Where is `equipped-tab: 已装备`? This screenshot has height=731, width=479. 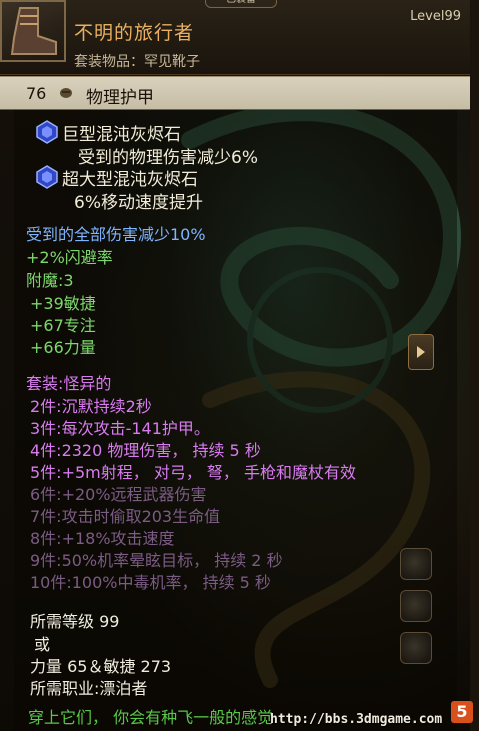
equipped-tab: 已装备 is located at coordinates (241, 4).